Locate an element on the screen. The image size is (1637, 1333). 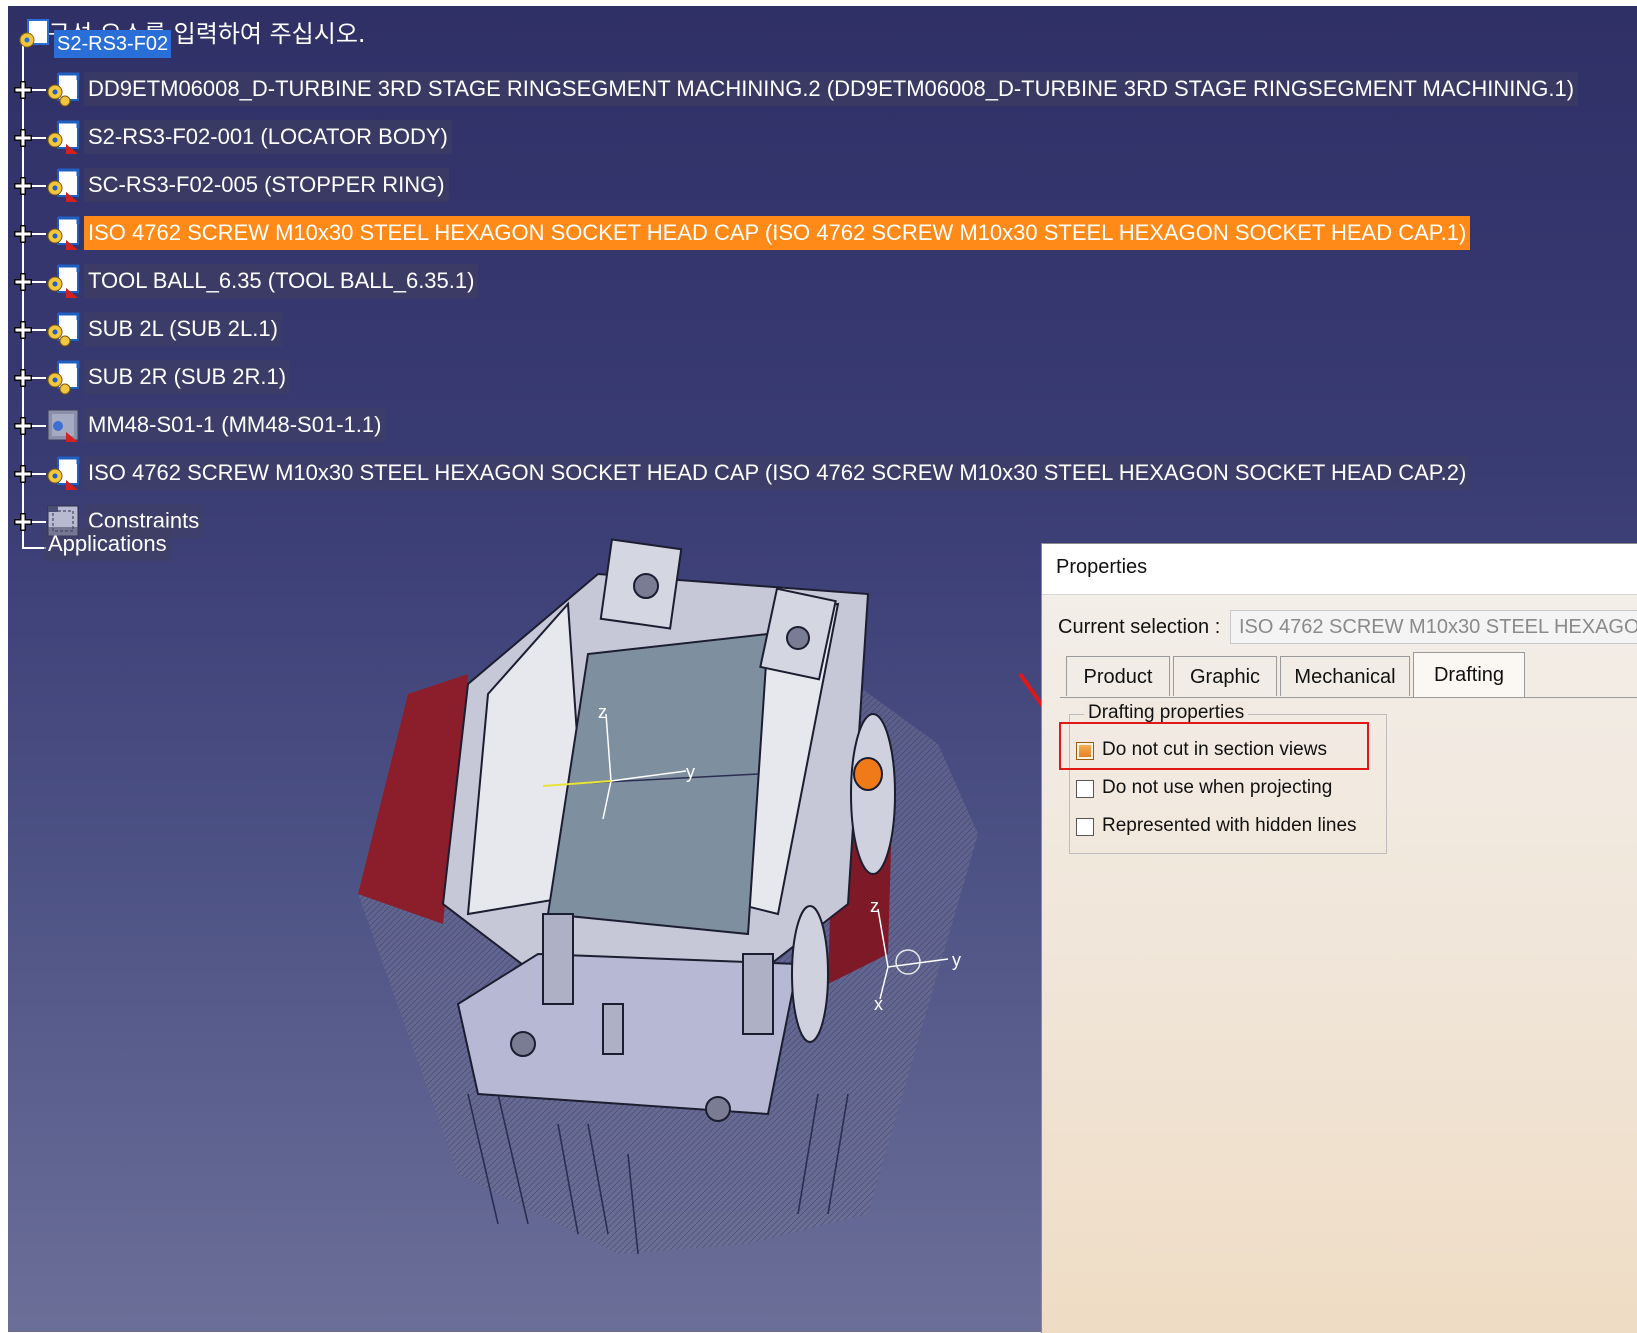
axis2-label-y: y is located at coordinates (956, 960).